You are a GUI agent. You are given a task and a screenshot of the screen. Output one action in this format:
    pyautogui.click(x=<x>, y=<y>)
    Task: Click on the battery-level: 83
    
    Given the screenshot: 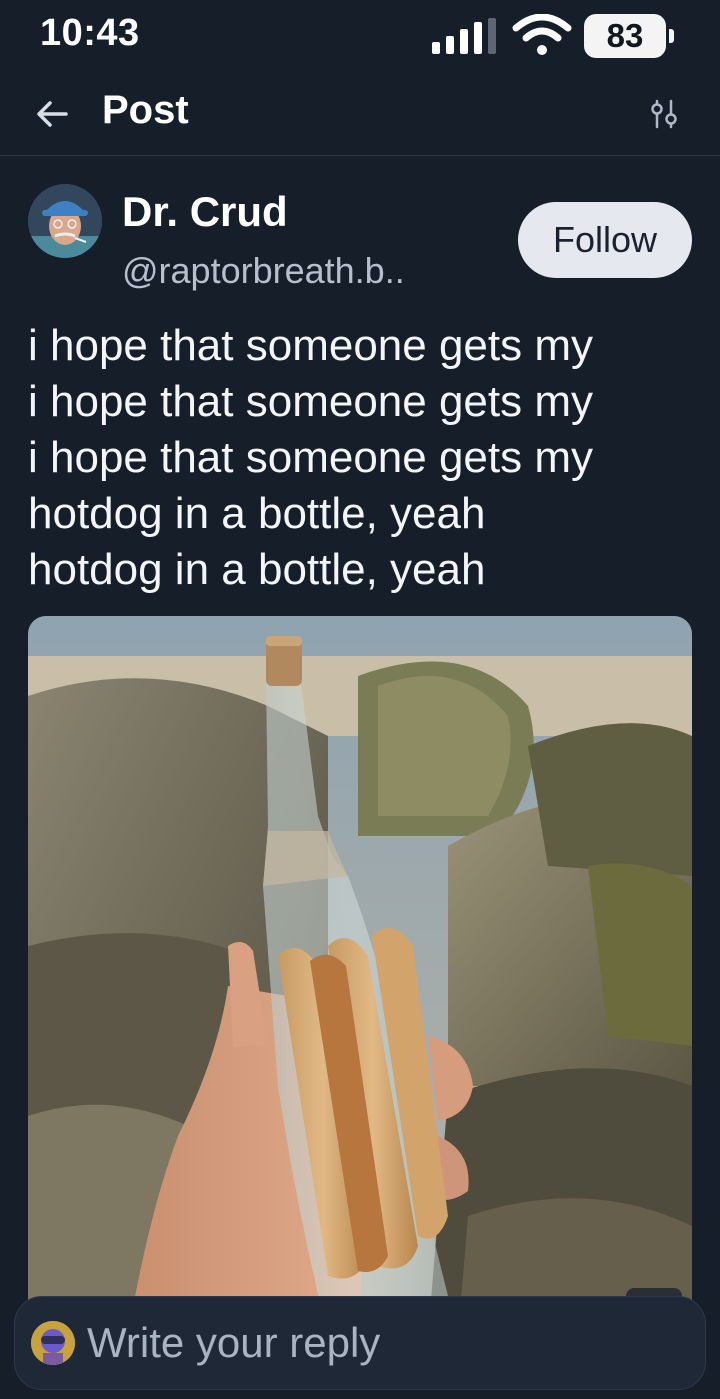 What is the action you would take?
    pyautogui.click(x=625, y=36)
    